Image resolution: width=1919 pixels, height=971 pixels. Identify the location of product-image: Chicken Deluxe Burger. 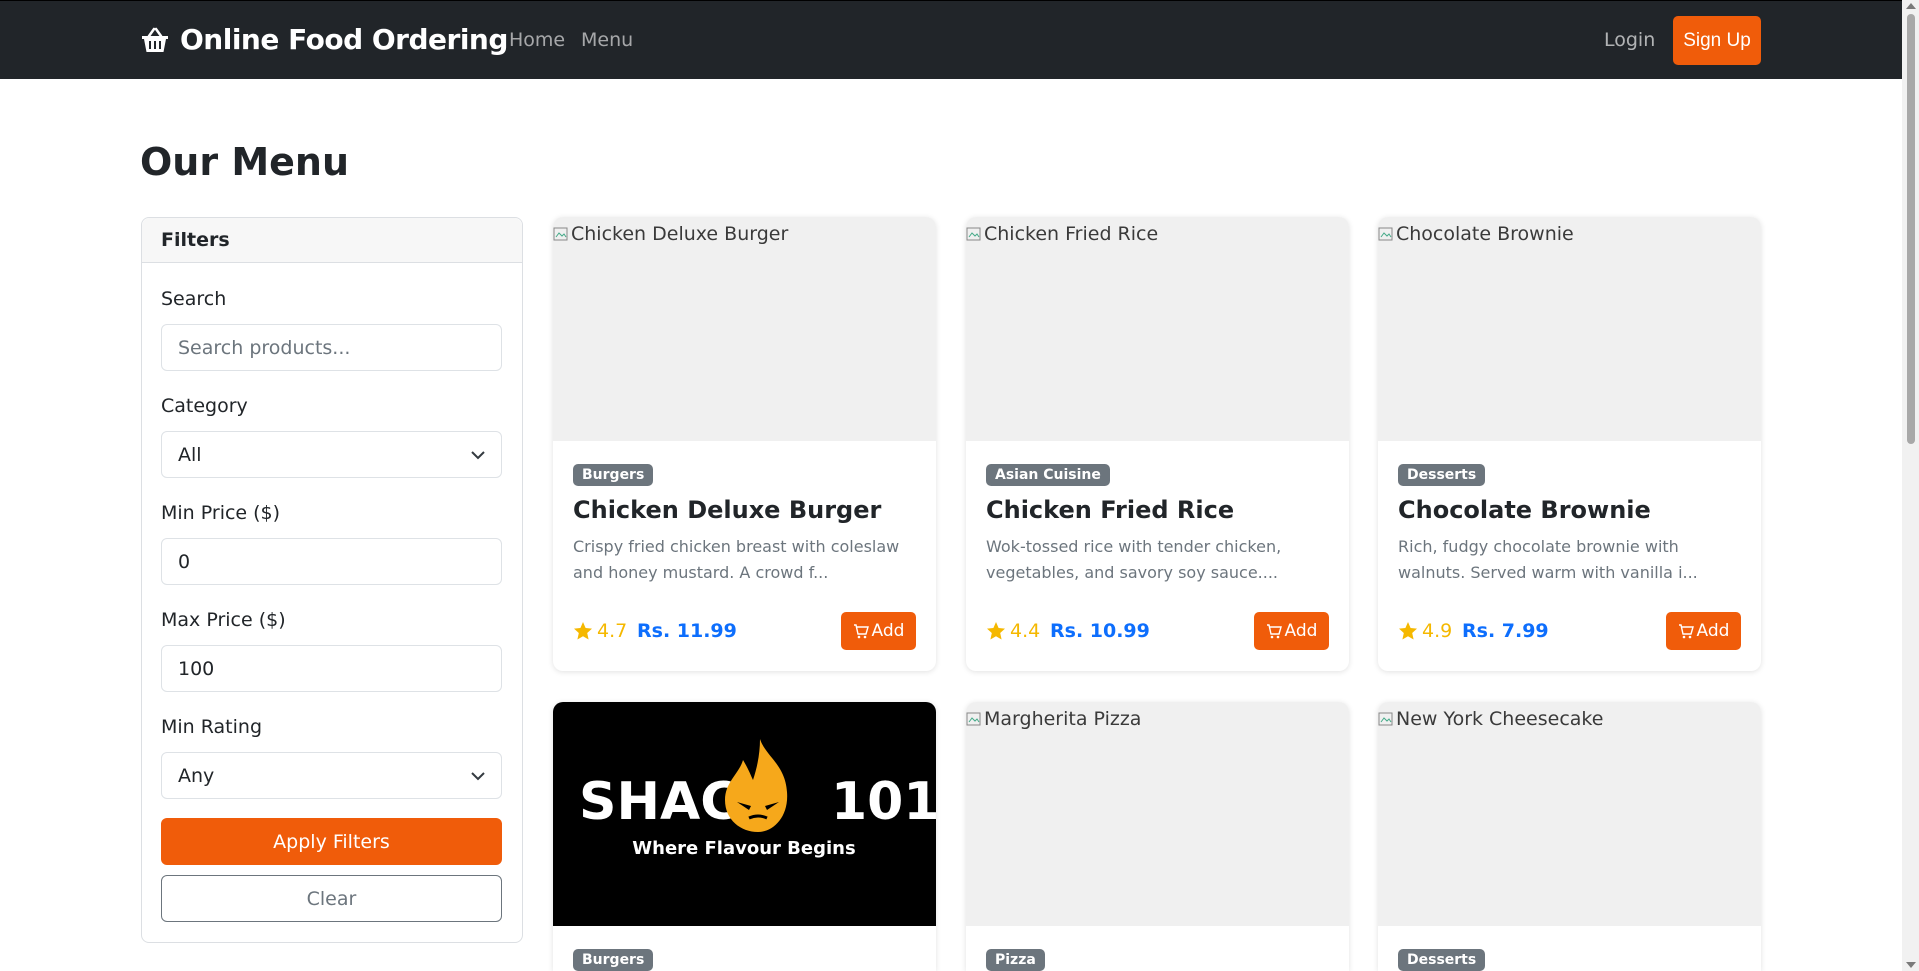
(744, 329).